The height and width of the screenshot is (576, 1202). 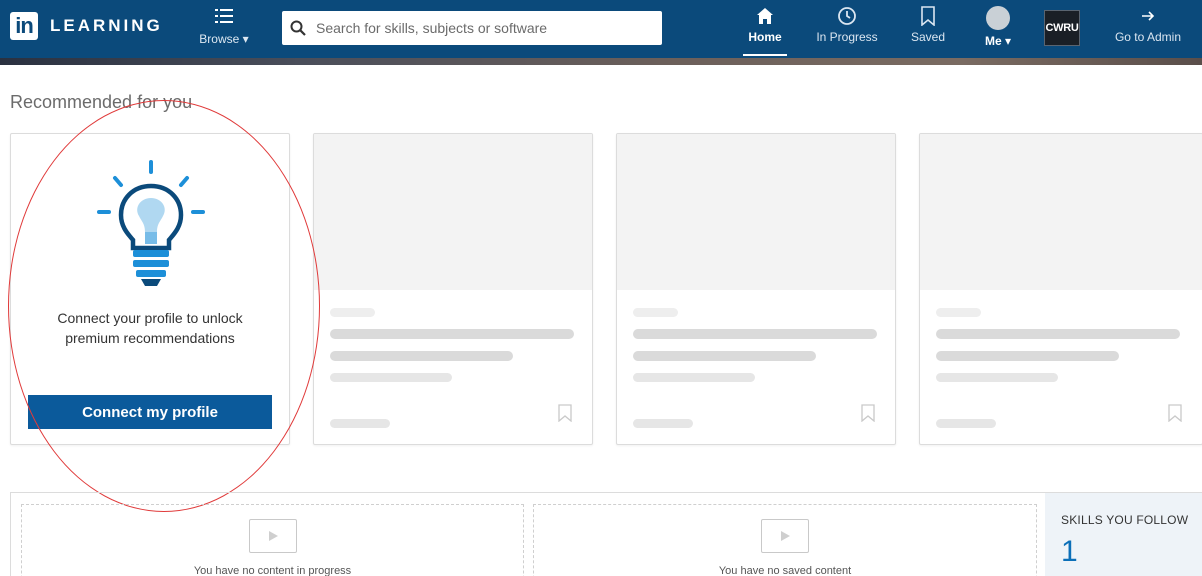 I want to click on browse-menu-button: Browse ▾, so click(x=224, y=25).